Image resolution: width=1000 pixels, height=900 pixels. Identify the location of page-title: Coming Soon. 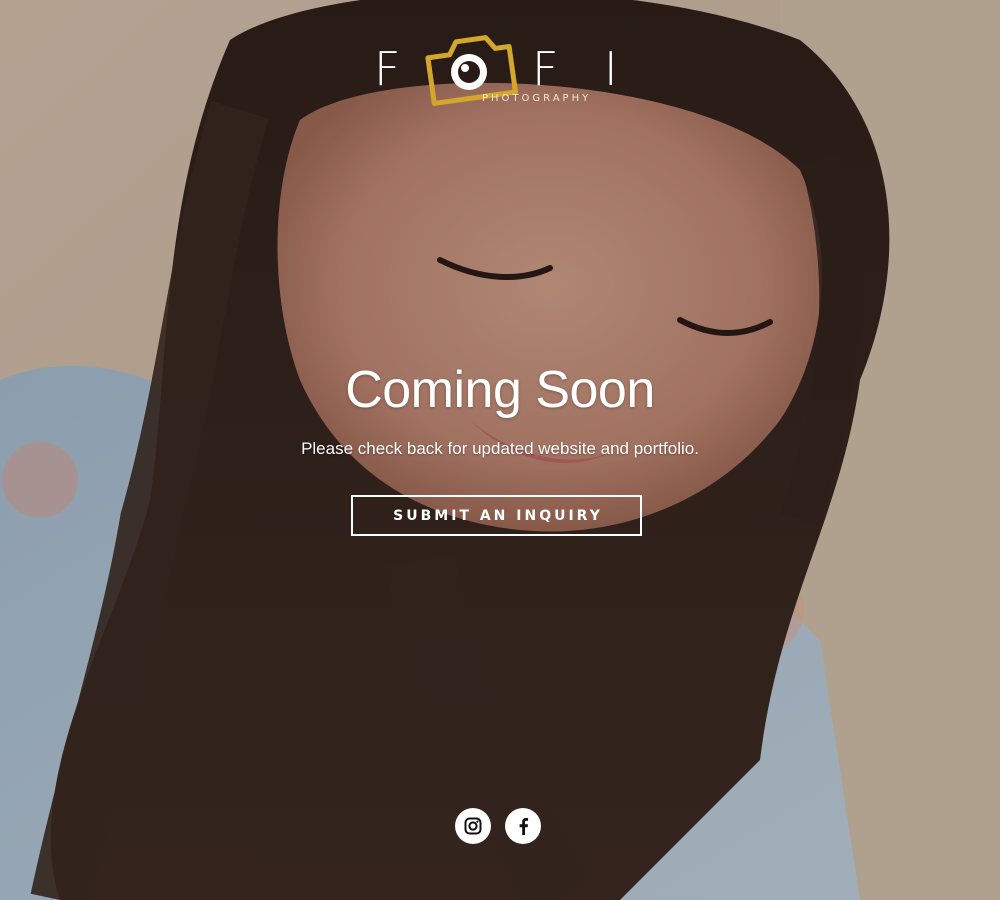
(500, 390).